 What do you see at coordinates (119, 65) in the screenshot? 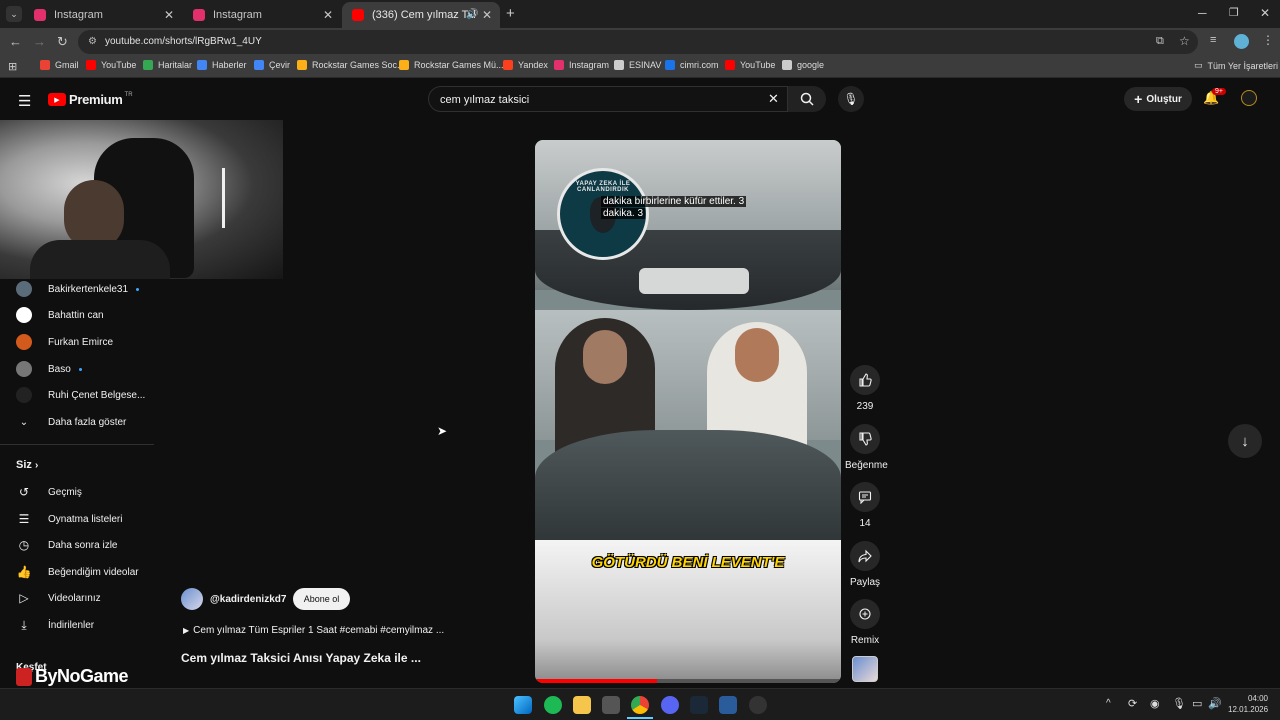
I see `bookmark-label: YouTube` at bounding box center [119, 65].